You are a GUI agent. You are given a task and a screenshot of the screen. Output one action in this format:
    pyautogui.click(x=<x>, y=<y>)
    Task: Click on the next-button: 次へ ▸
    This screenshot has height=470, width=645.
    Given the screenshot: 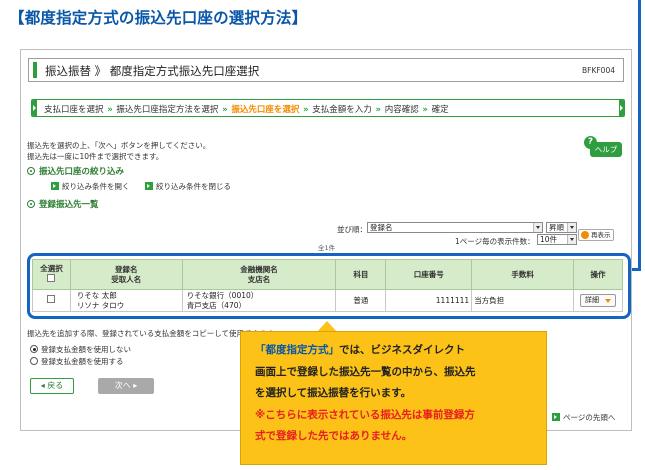 What is the action you would take?
    pyautogui.click(x=126, y=386)
    